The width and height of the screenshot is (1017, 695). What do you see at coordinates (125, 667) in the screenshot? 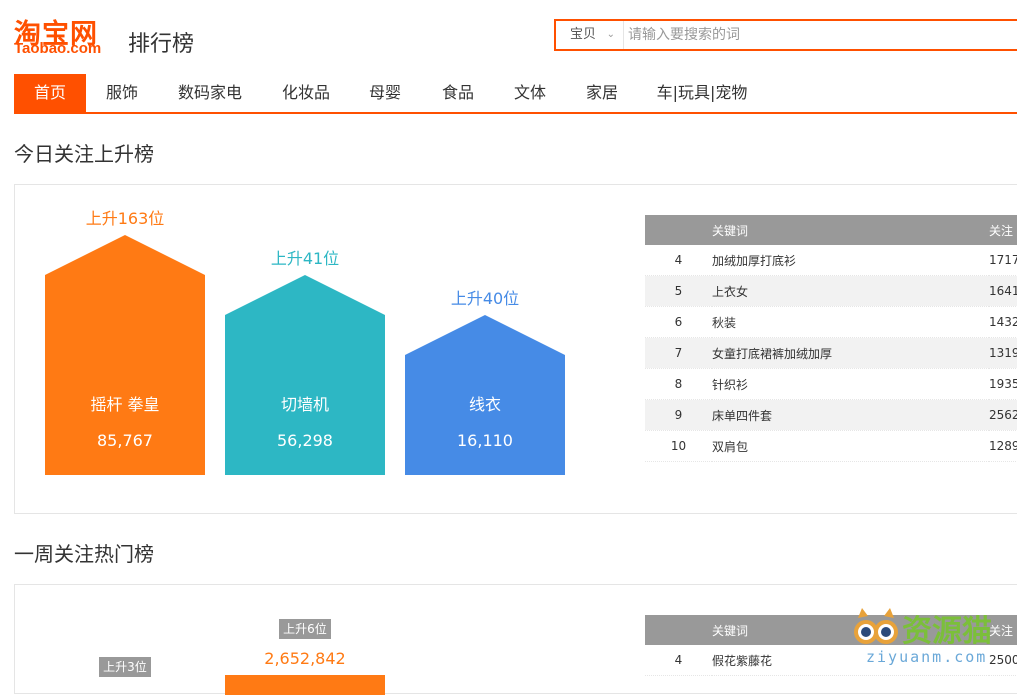
I see `week-rise-badge-left: 上升3位` at bounding box center [125, 667].